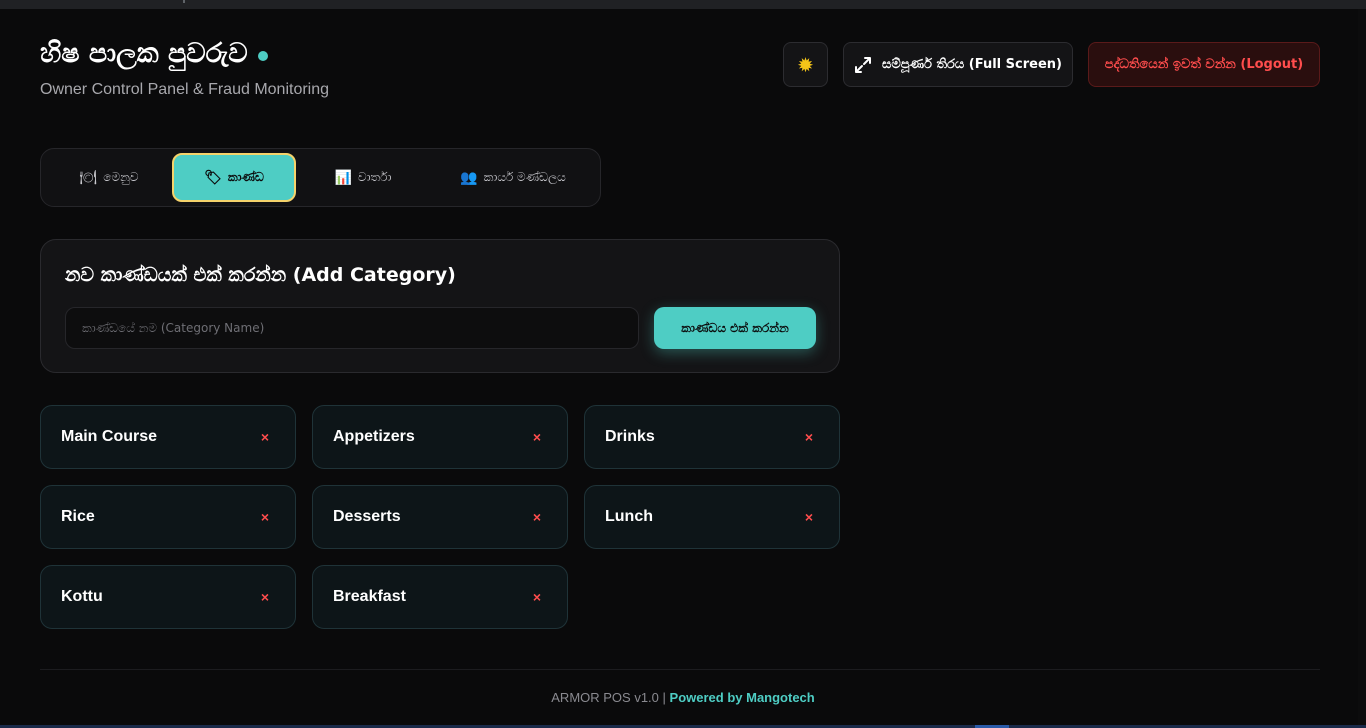 The width and height of the screenshot is (1366, 728). Describe the element at coordinates (630, 436) in the screenshot. I see `category-name: Drinks` at that location.